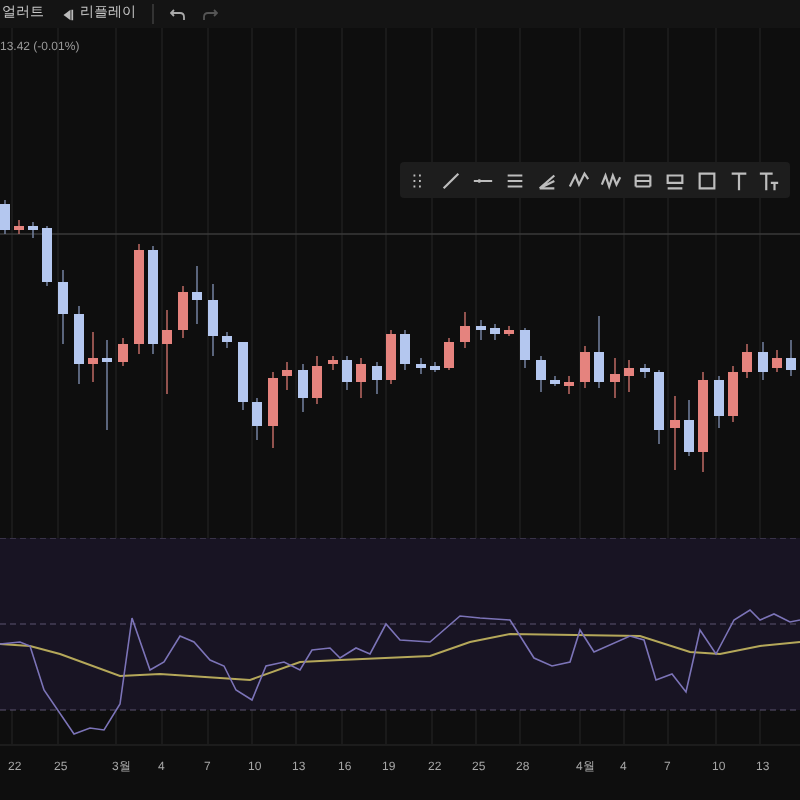 Image resolution: width=800 pixels, height=800 pixels. I want to click on text-icon, so click(738, 180).